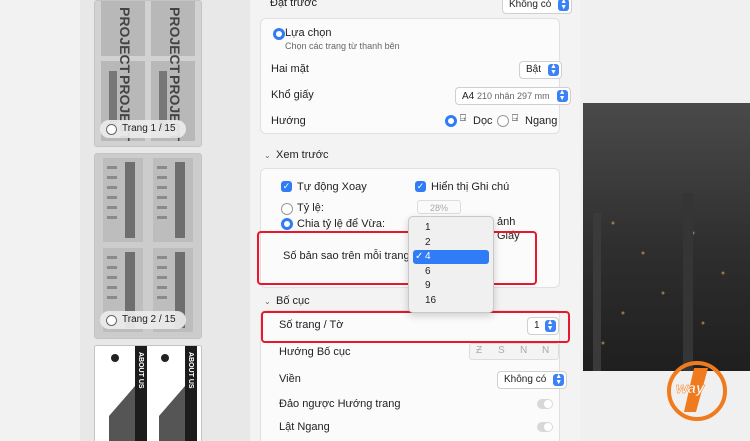  Describe the element at coordinates (690, 389) in the screenshot. I see `logo-text: way` at that location.